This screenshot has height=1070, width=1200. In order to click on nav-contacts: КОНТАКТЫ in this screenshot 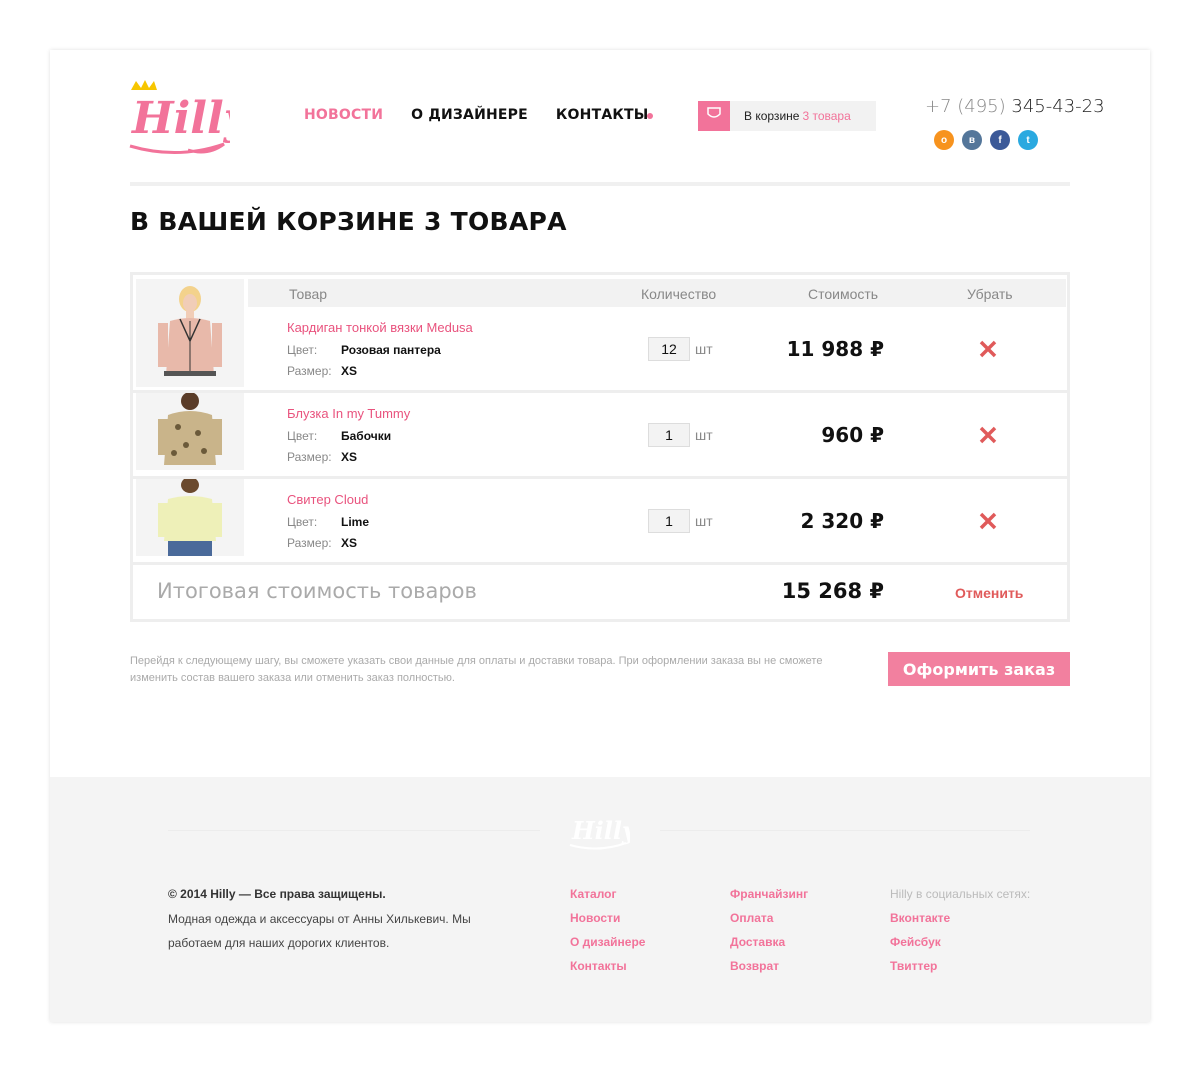, I will do `click(602, 115)`.